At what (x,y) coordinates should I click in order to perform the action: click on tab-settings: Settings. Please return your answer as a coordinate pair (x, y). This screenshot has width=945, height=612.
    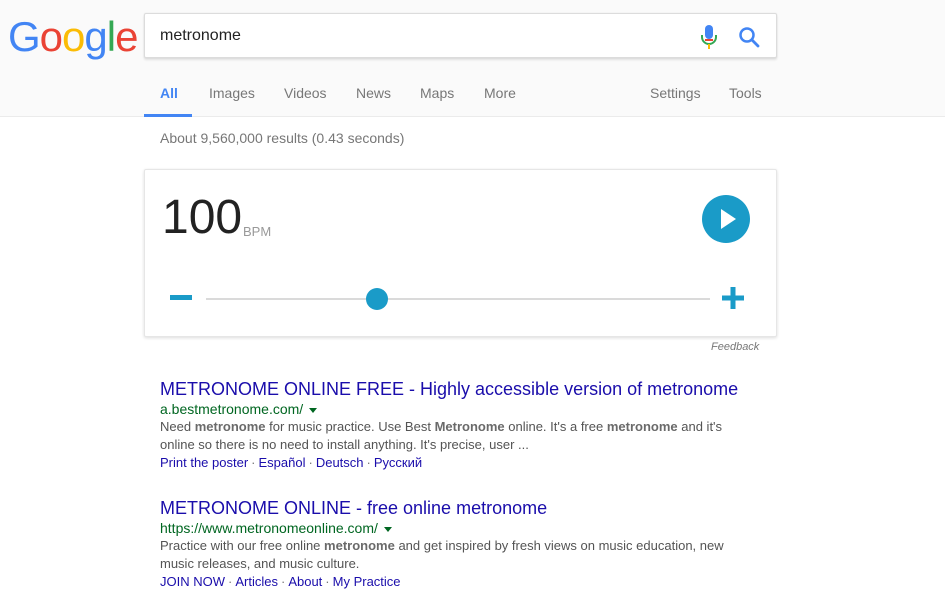
    Looking at the image, I should click on (675, 93).